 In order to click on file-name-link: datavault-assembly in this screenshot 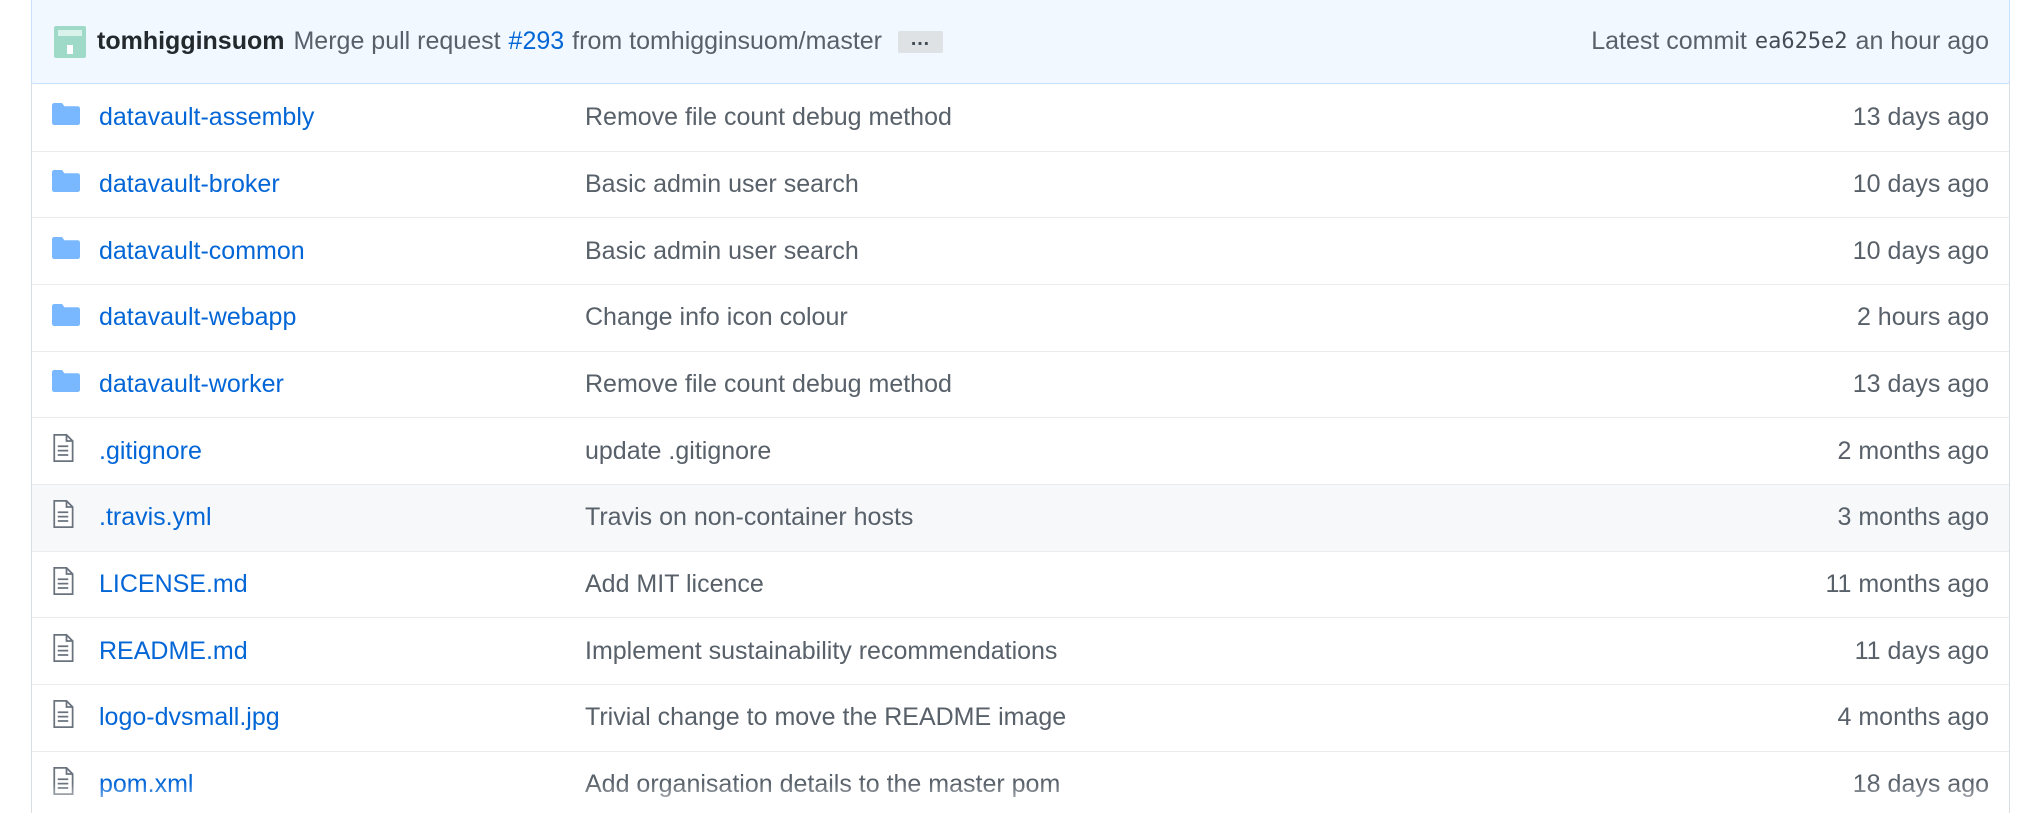, I will do `click(206, 117)`.